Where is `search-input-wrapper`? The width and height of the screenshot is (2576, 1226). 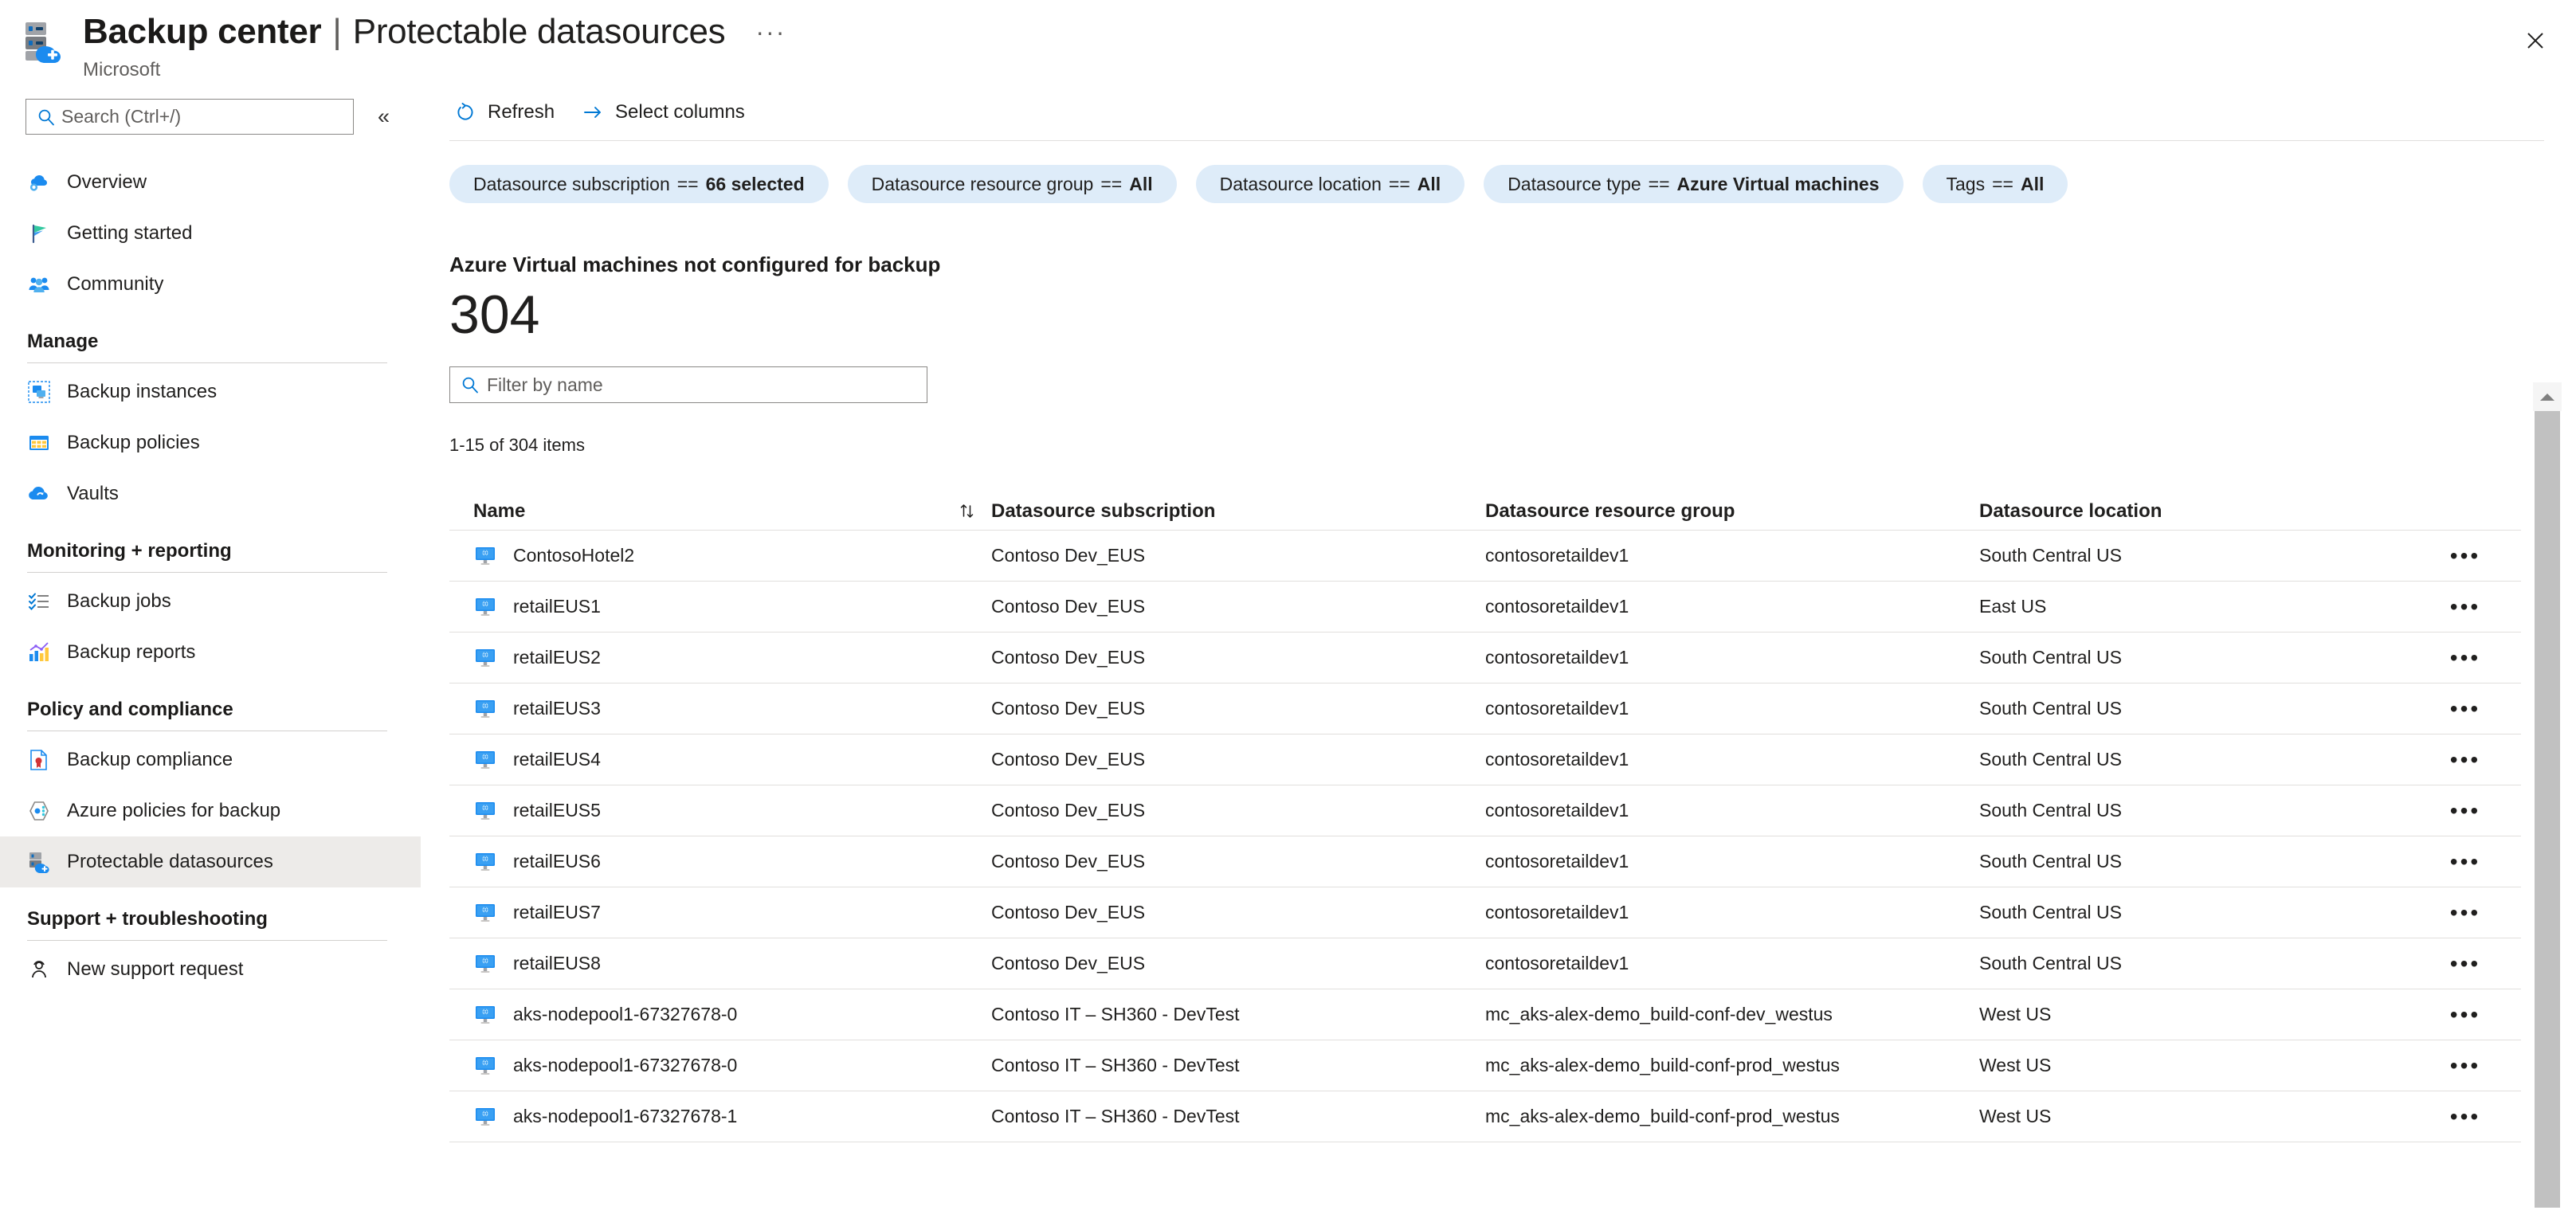
search-input-wrapper is located at coordinates (189, 117).